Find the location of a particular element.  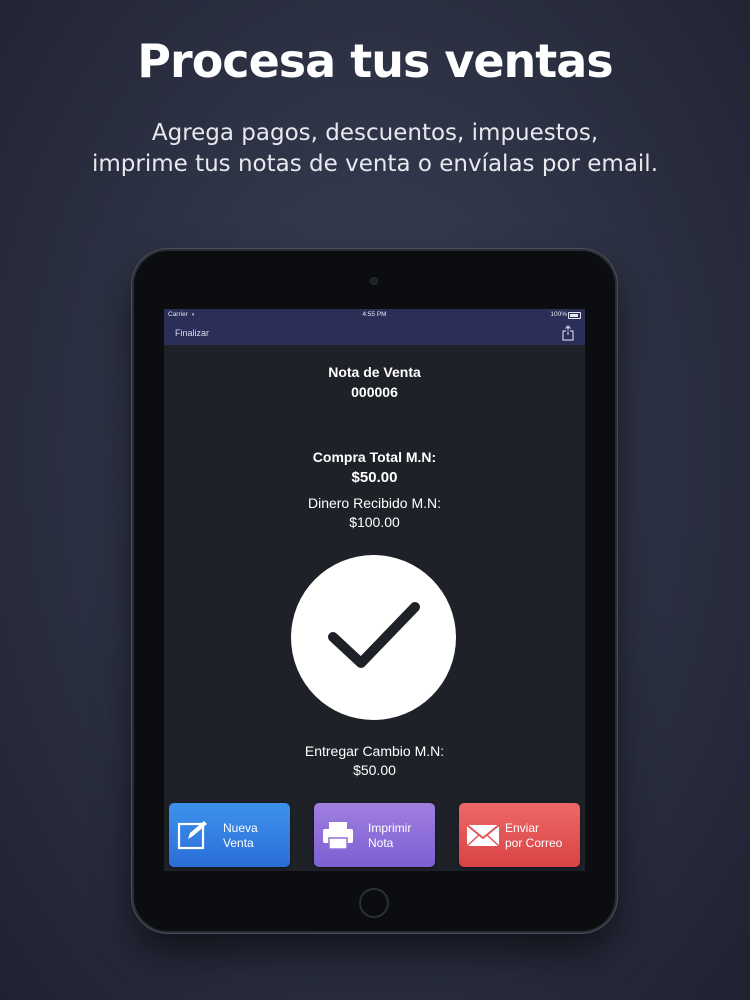

home-button is located at coordinates (374, 903).